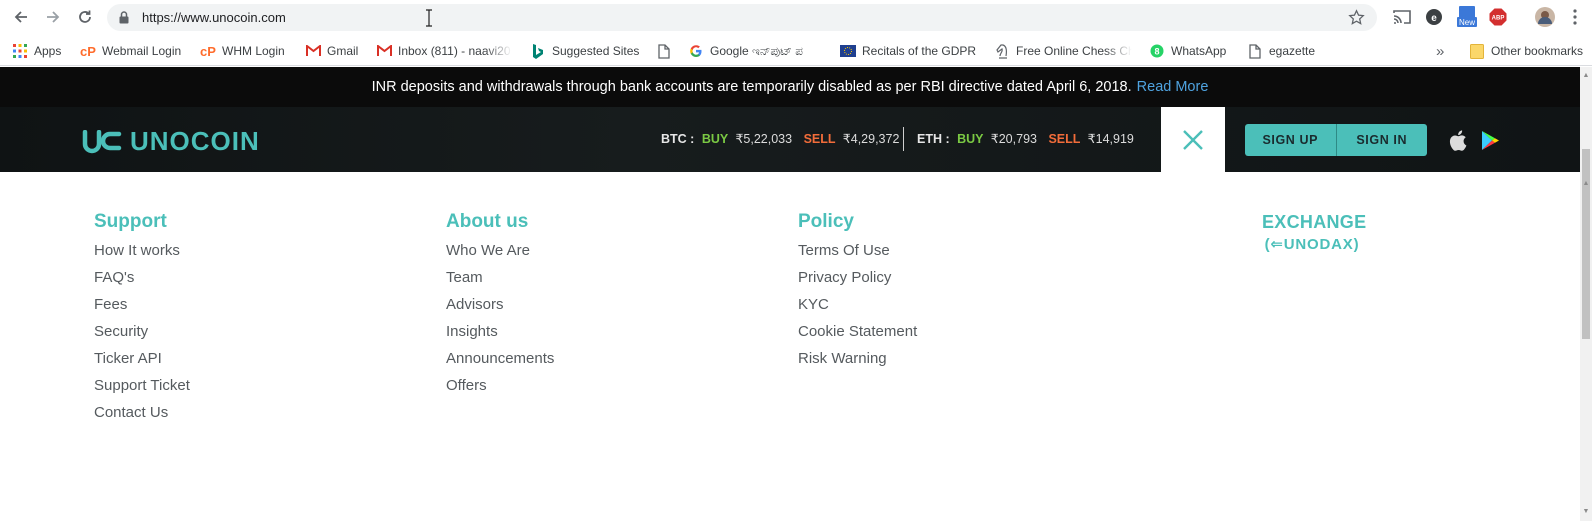  I want to click on about-heading: About us, so click(487, 221).